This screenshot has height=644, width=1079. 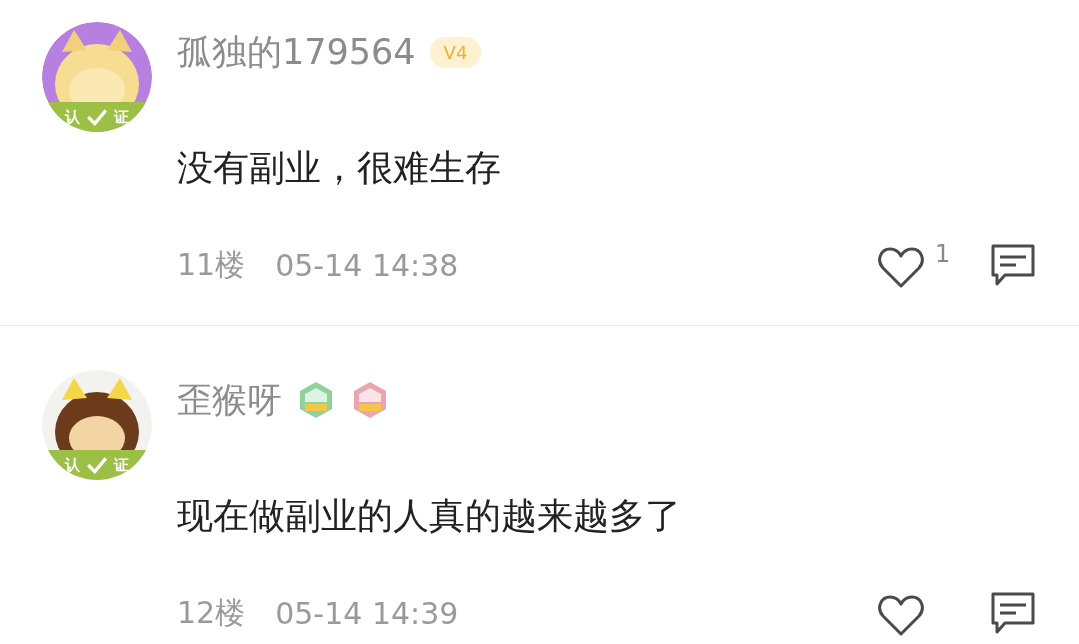 What do you see at coordinates (211, 612) in the screenshot?
I see `floor-number: 12楼` at bounding box center [211, 612].